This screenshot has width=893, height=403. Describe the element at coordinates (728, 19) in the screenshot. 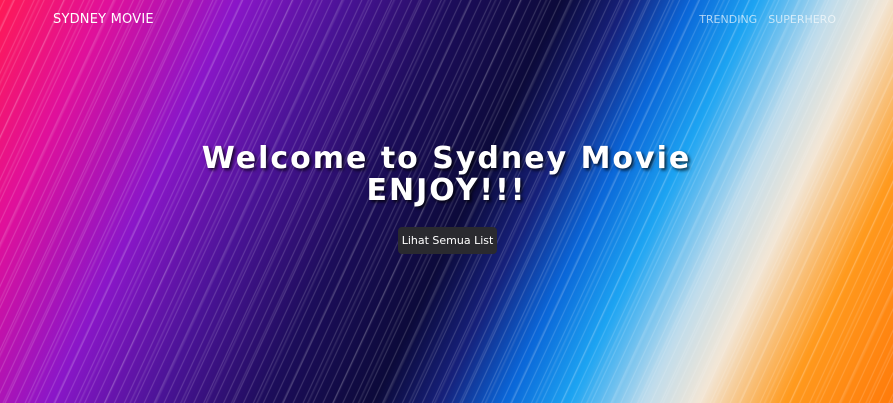

I see `nav-link-trending: TRENDING` at that location.